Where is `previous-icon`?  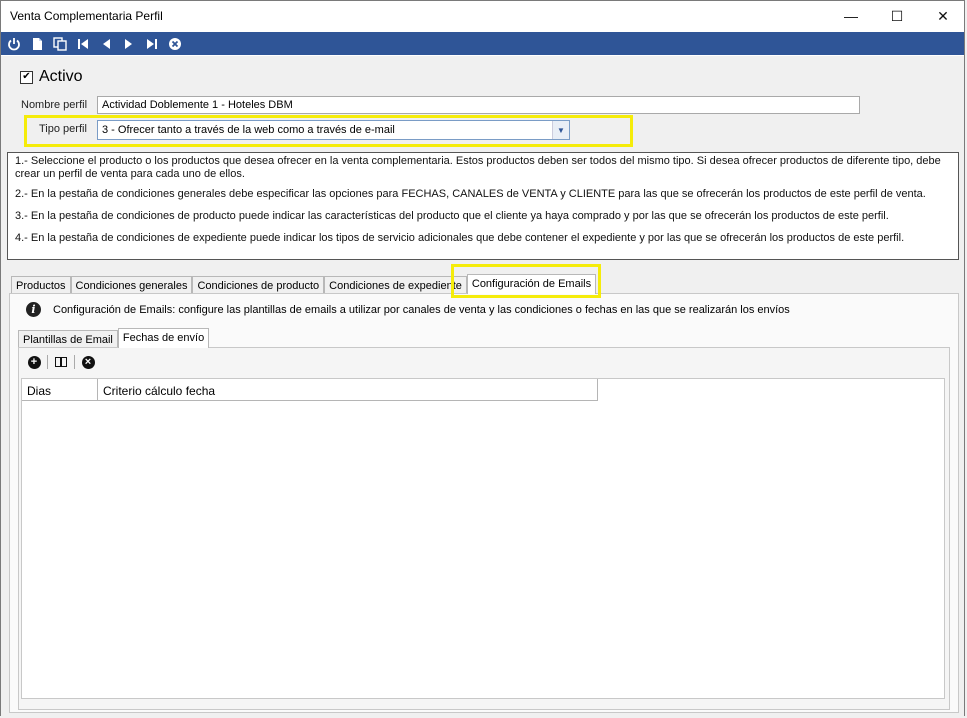
previous-icon is located at coordinates (106, 44).